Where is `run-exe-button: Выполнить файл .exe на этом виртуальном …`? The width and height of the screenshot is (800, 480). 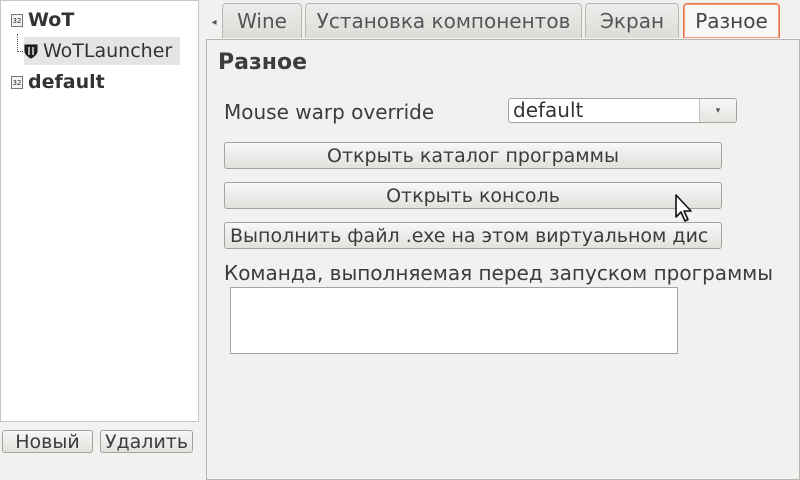
run-exe-button: Выполнить файл .exe на этом виртуальном … is located at coordinates (473, 235).